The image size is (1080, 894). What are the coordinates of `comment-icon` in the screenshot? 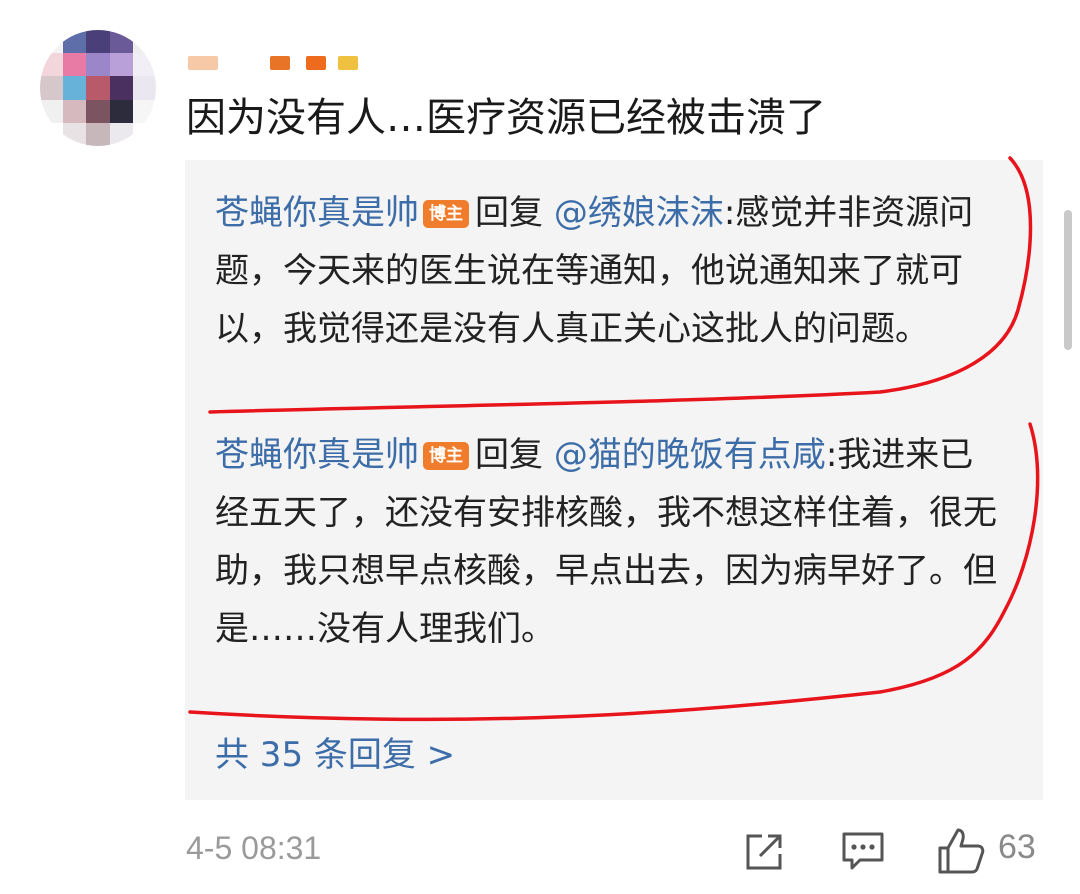 It's located at (863, 851).